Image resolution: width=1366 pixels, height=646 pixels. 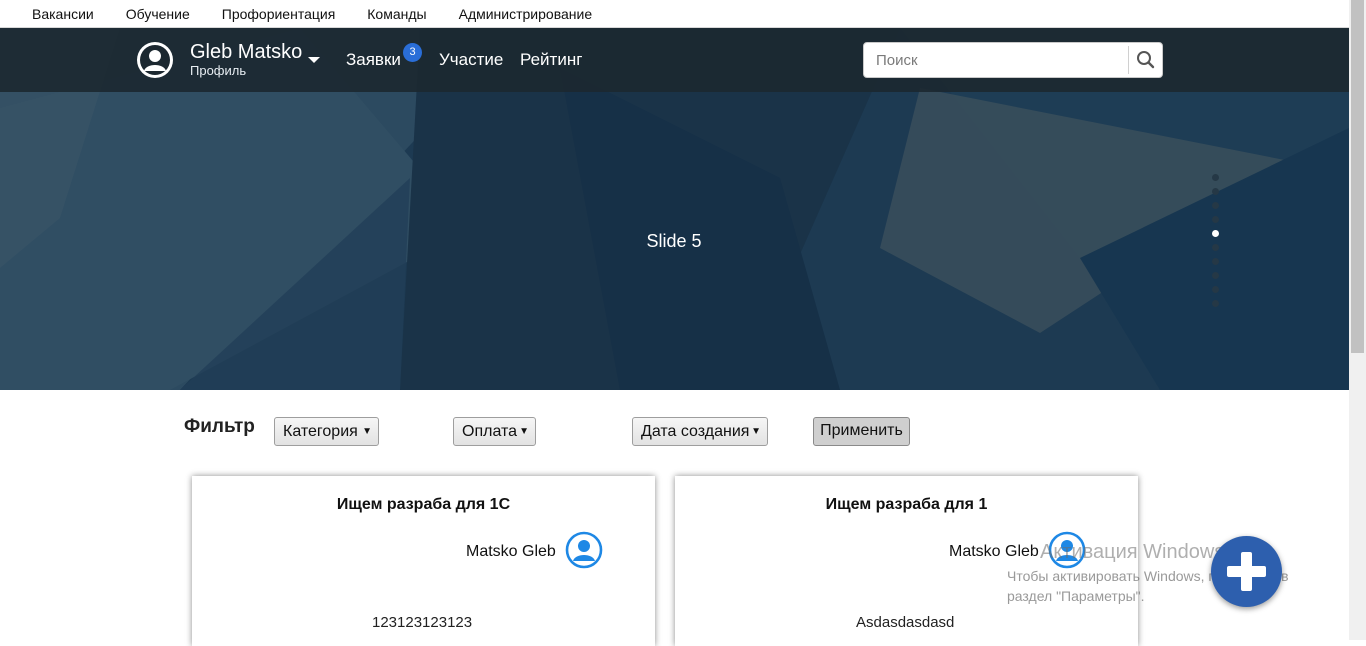 What do you see at coordinates (526, 14) in the screenshot?
I see `menu-item-administration: Администрирование` at bounding box center [526, 14].